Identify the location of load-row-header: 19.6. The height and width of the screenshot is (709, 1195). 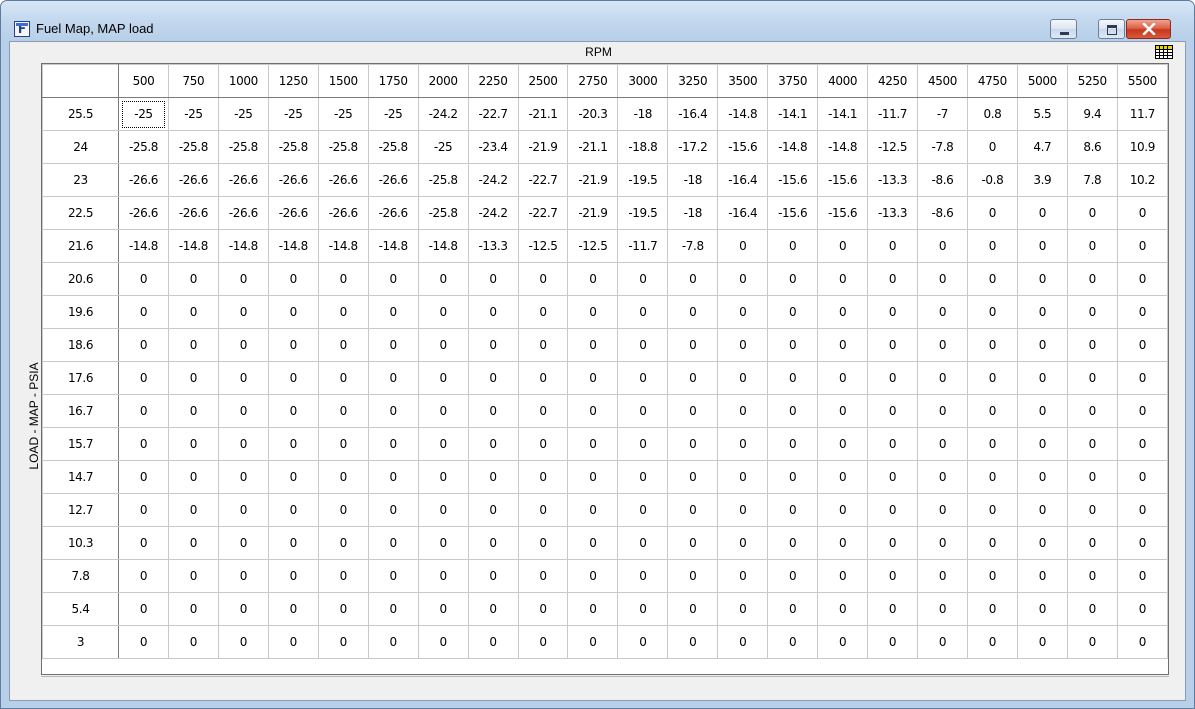
(80, 312).